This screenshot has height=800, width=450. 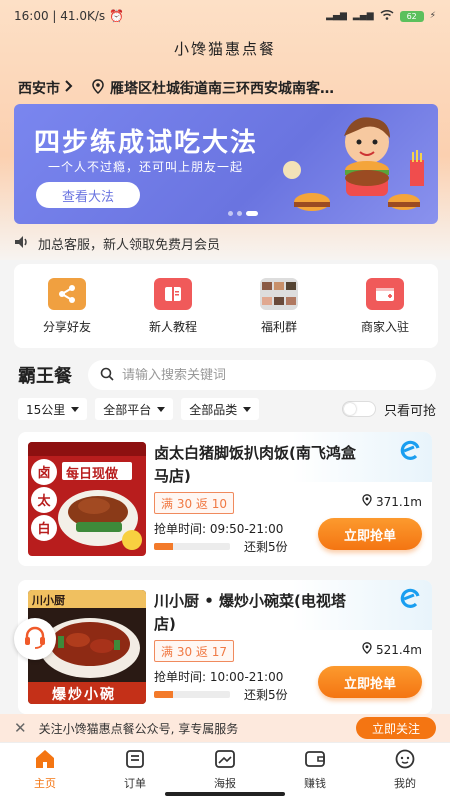 What do you see at coordinates (213, 409) in the screenshot?
I see `filter-label: 全部品类` at bounding box center [213, 409].